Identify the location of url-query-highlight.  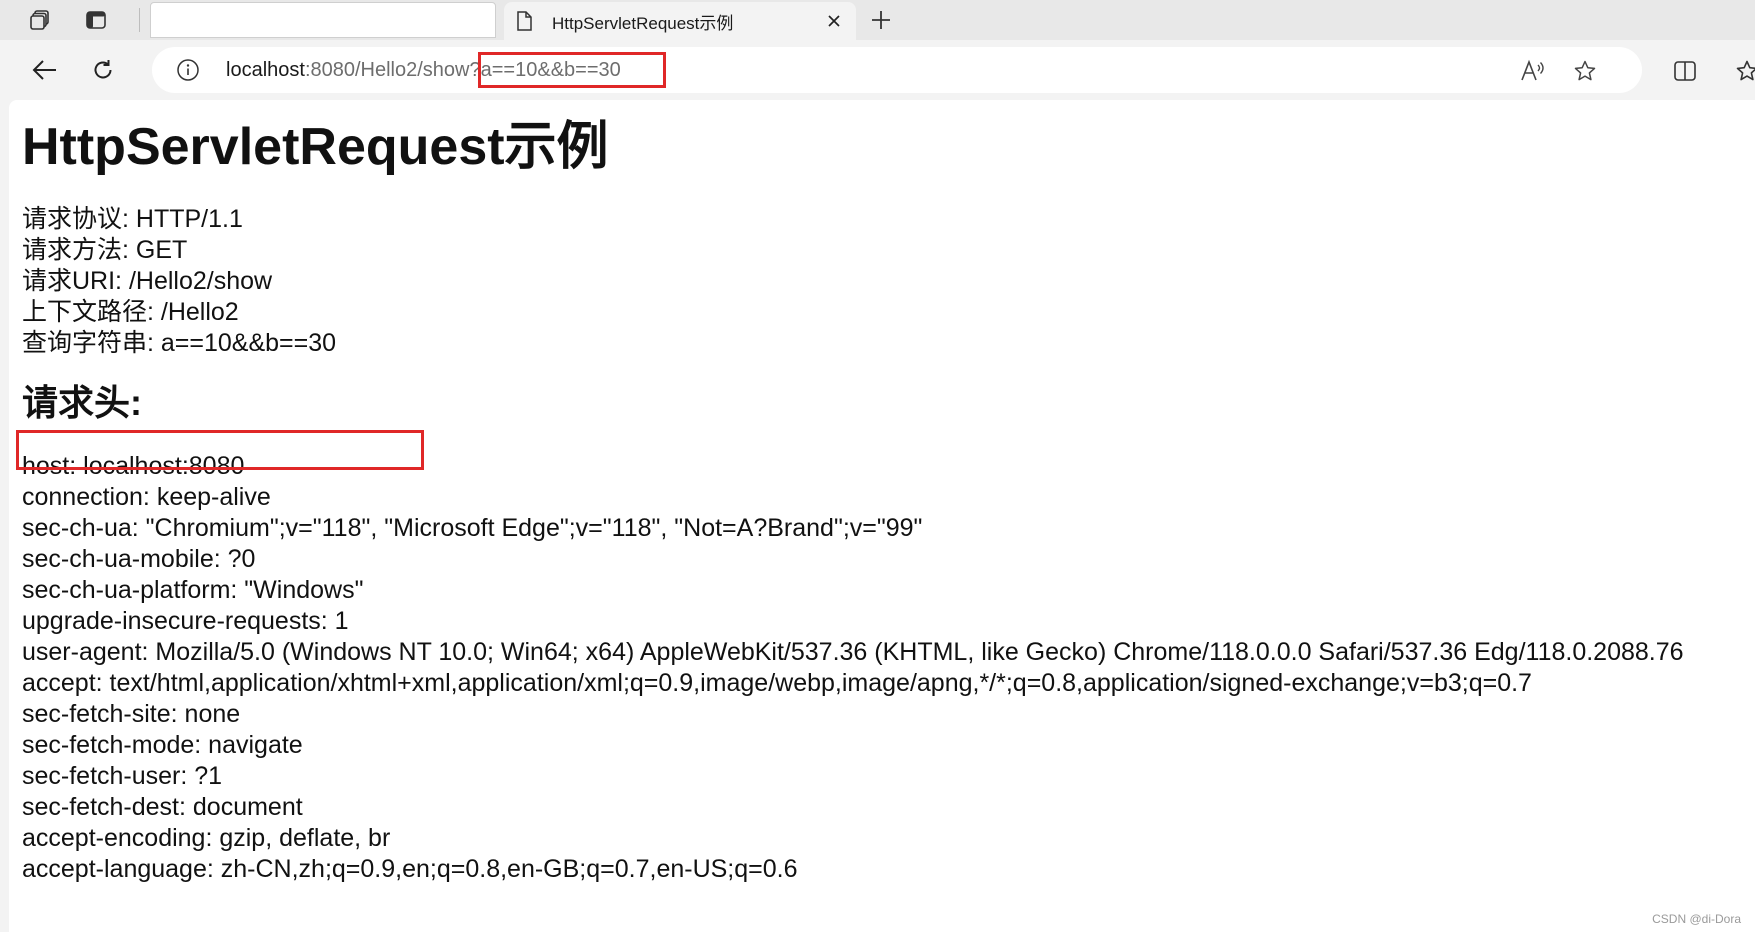
(572, 70).